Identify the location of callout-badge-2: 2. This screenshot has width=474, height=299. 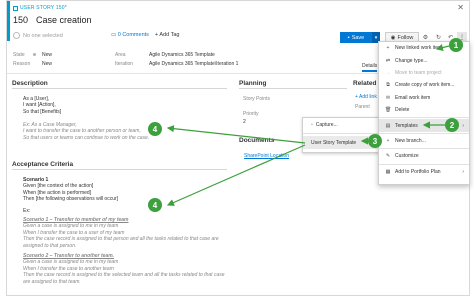
(452, 125).